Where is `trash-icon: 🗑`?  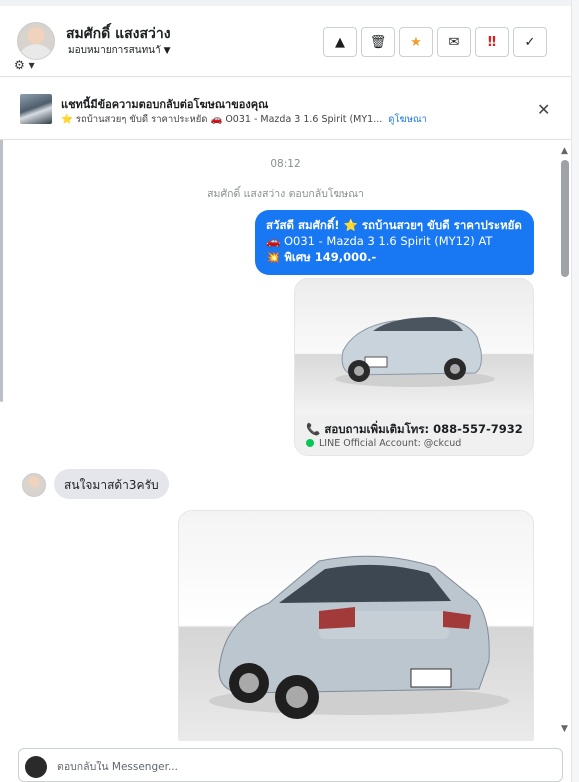 trash-icon: 🗑 is located at coordinates (378, 42).